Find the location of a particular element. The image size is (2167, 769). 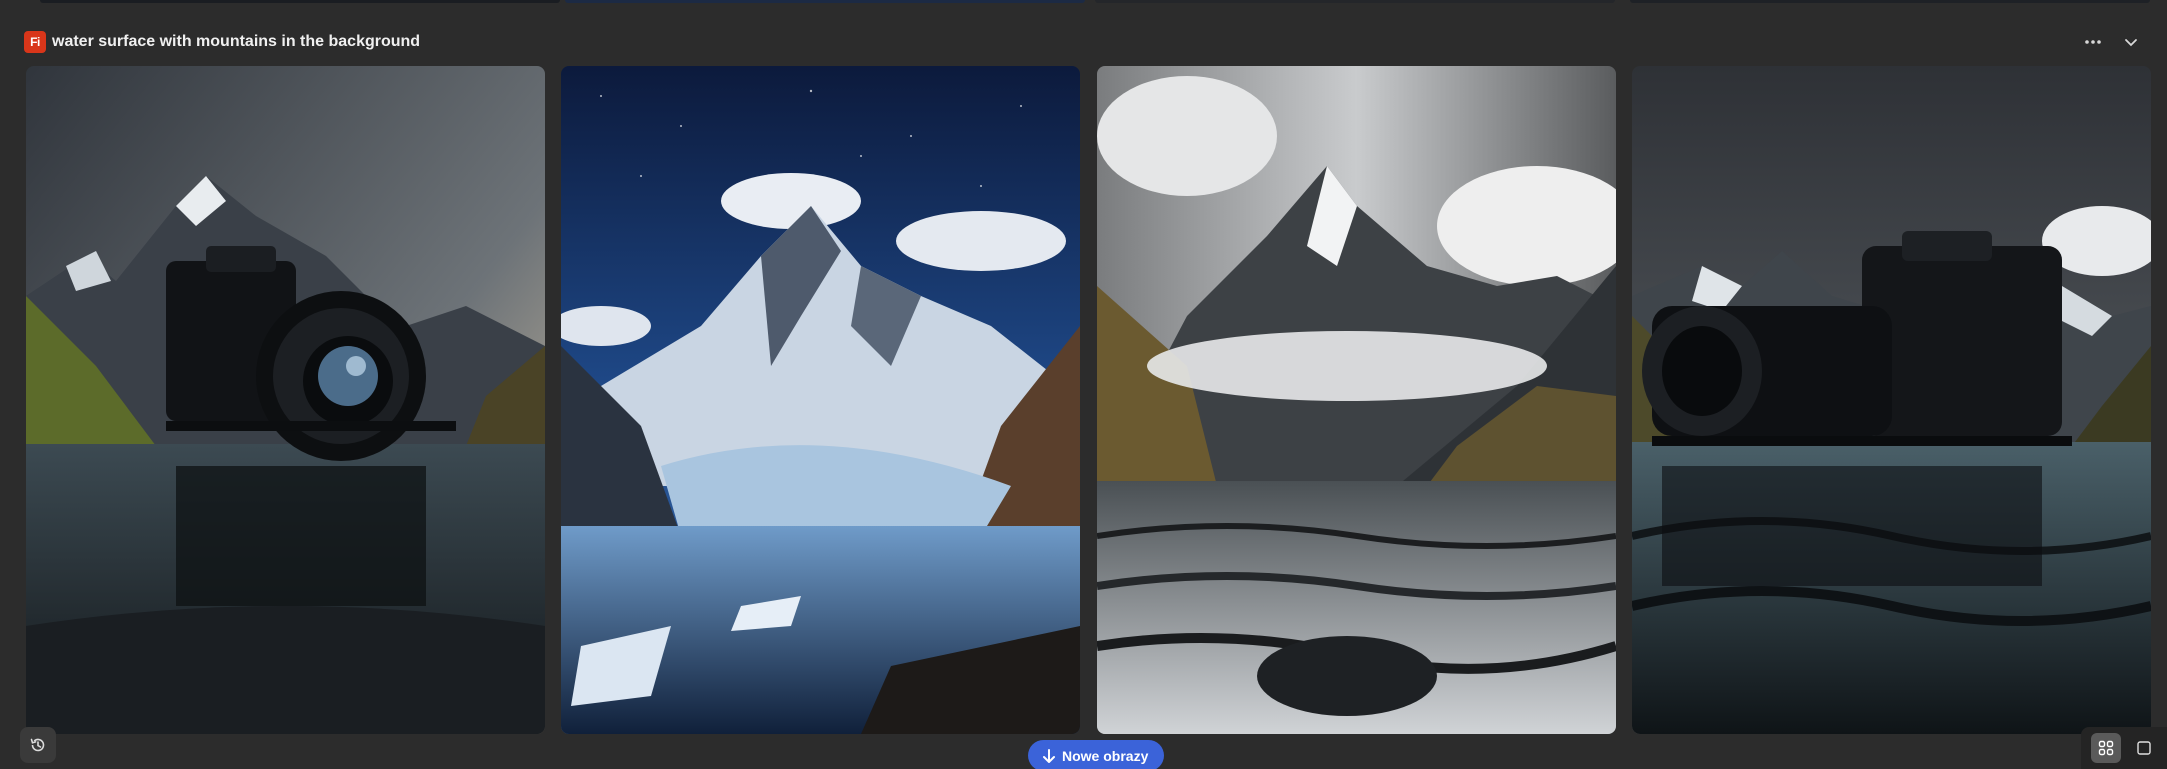

collapse-button is located at coordinates (2131, 42).